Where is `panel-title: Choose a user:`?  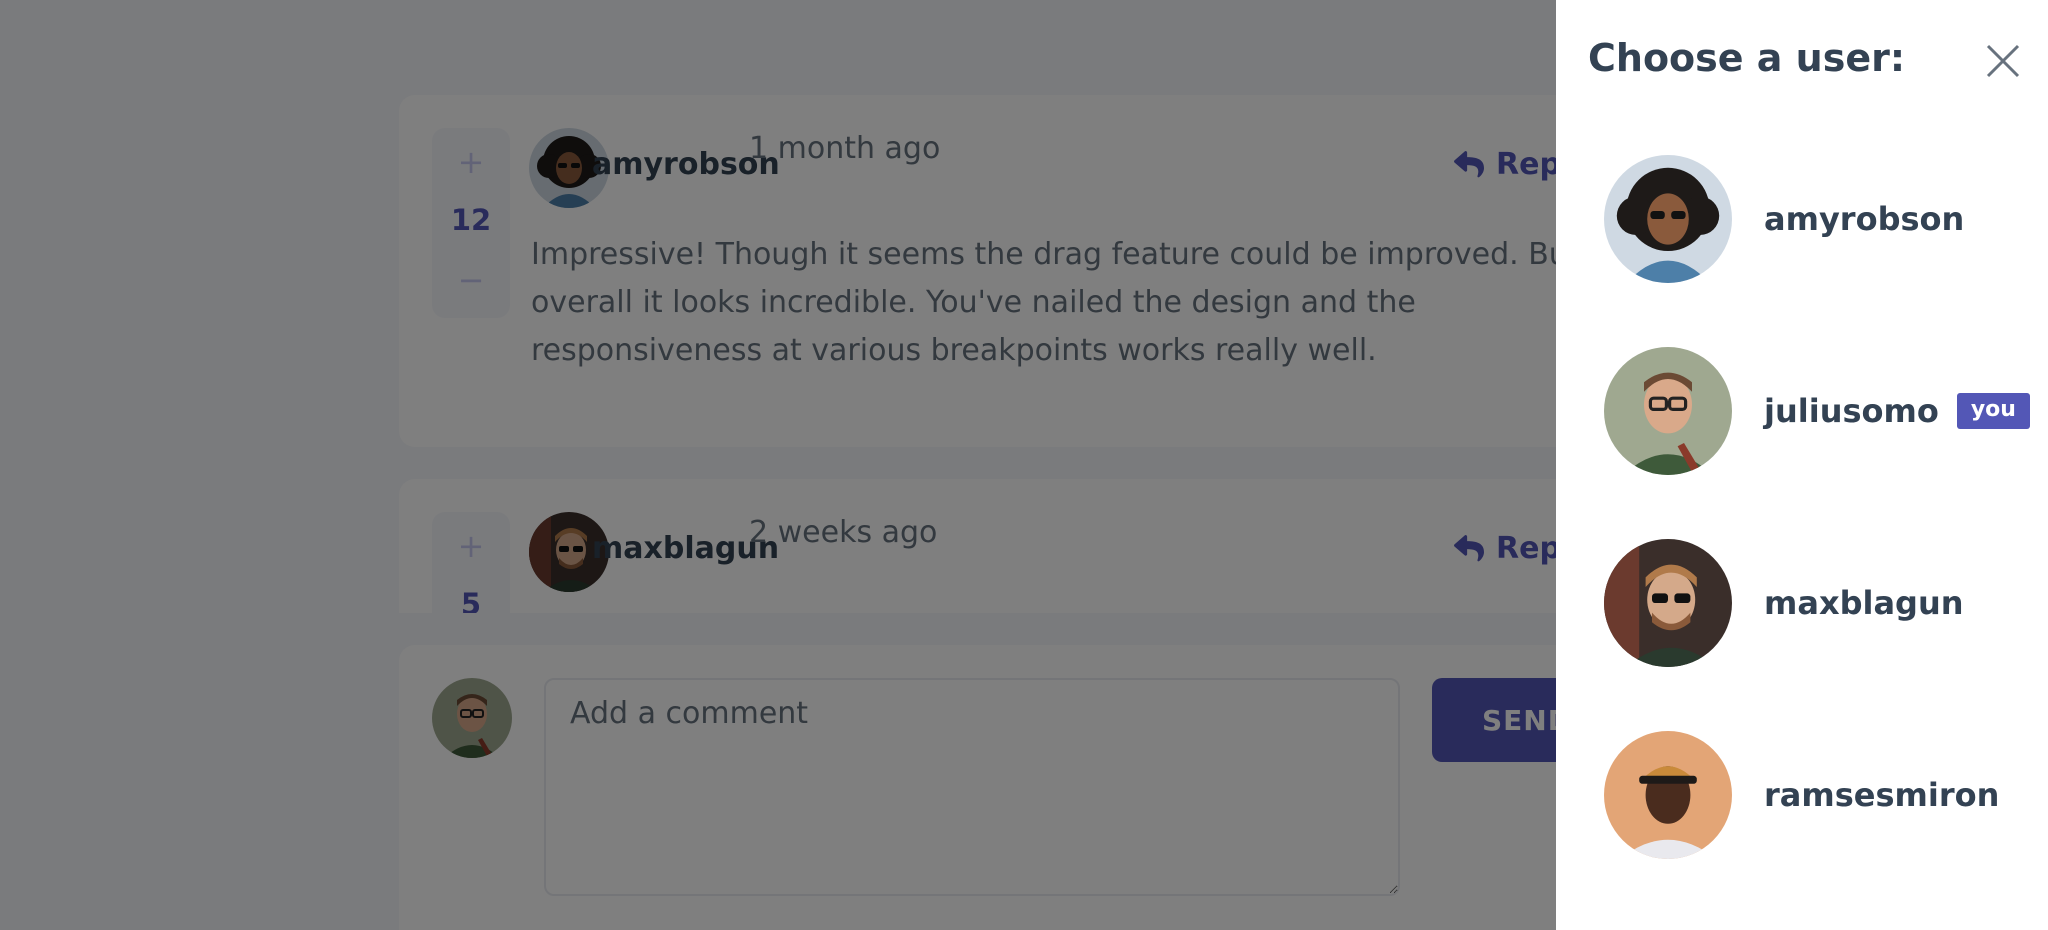
panel-title: Choose a user: is located at coordinates (1747, 58).